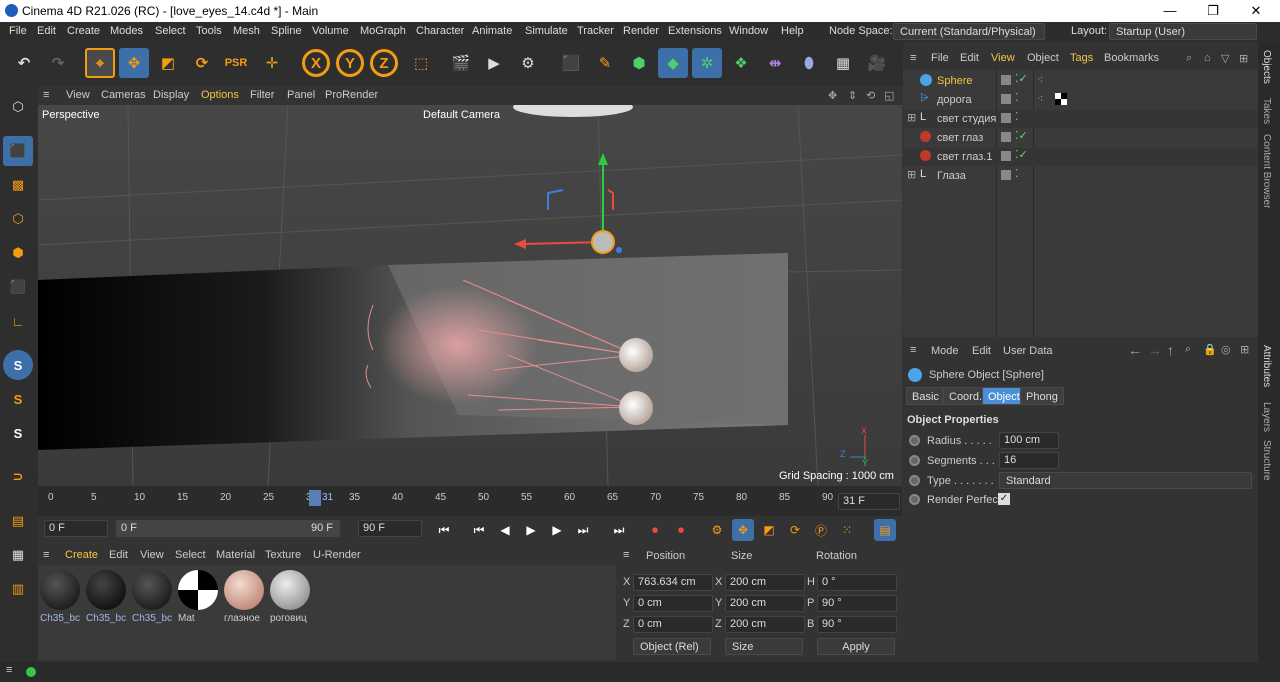  I want to click on size-y-field: 200 cm, so click(765, 603).